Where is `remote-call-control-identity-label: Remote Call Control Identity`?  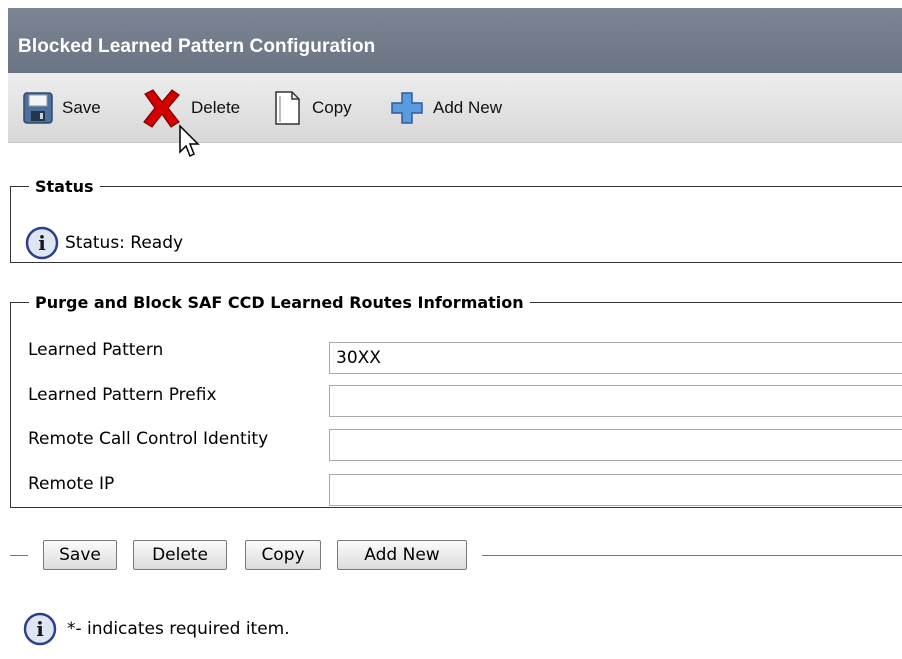 remote-call-control-identity-label: Remote Call Control Identity is located at coordinates (148, 439).